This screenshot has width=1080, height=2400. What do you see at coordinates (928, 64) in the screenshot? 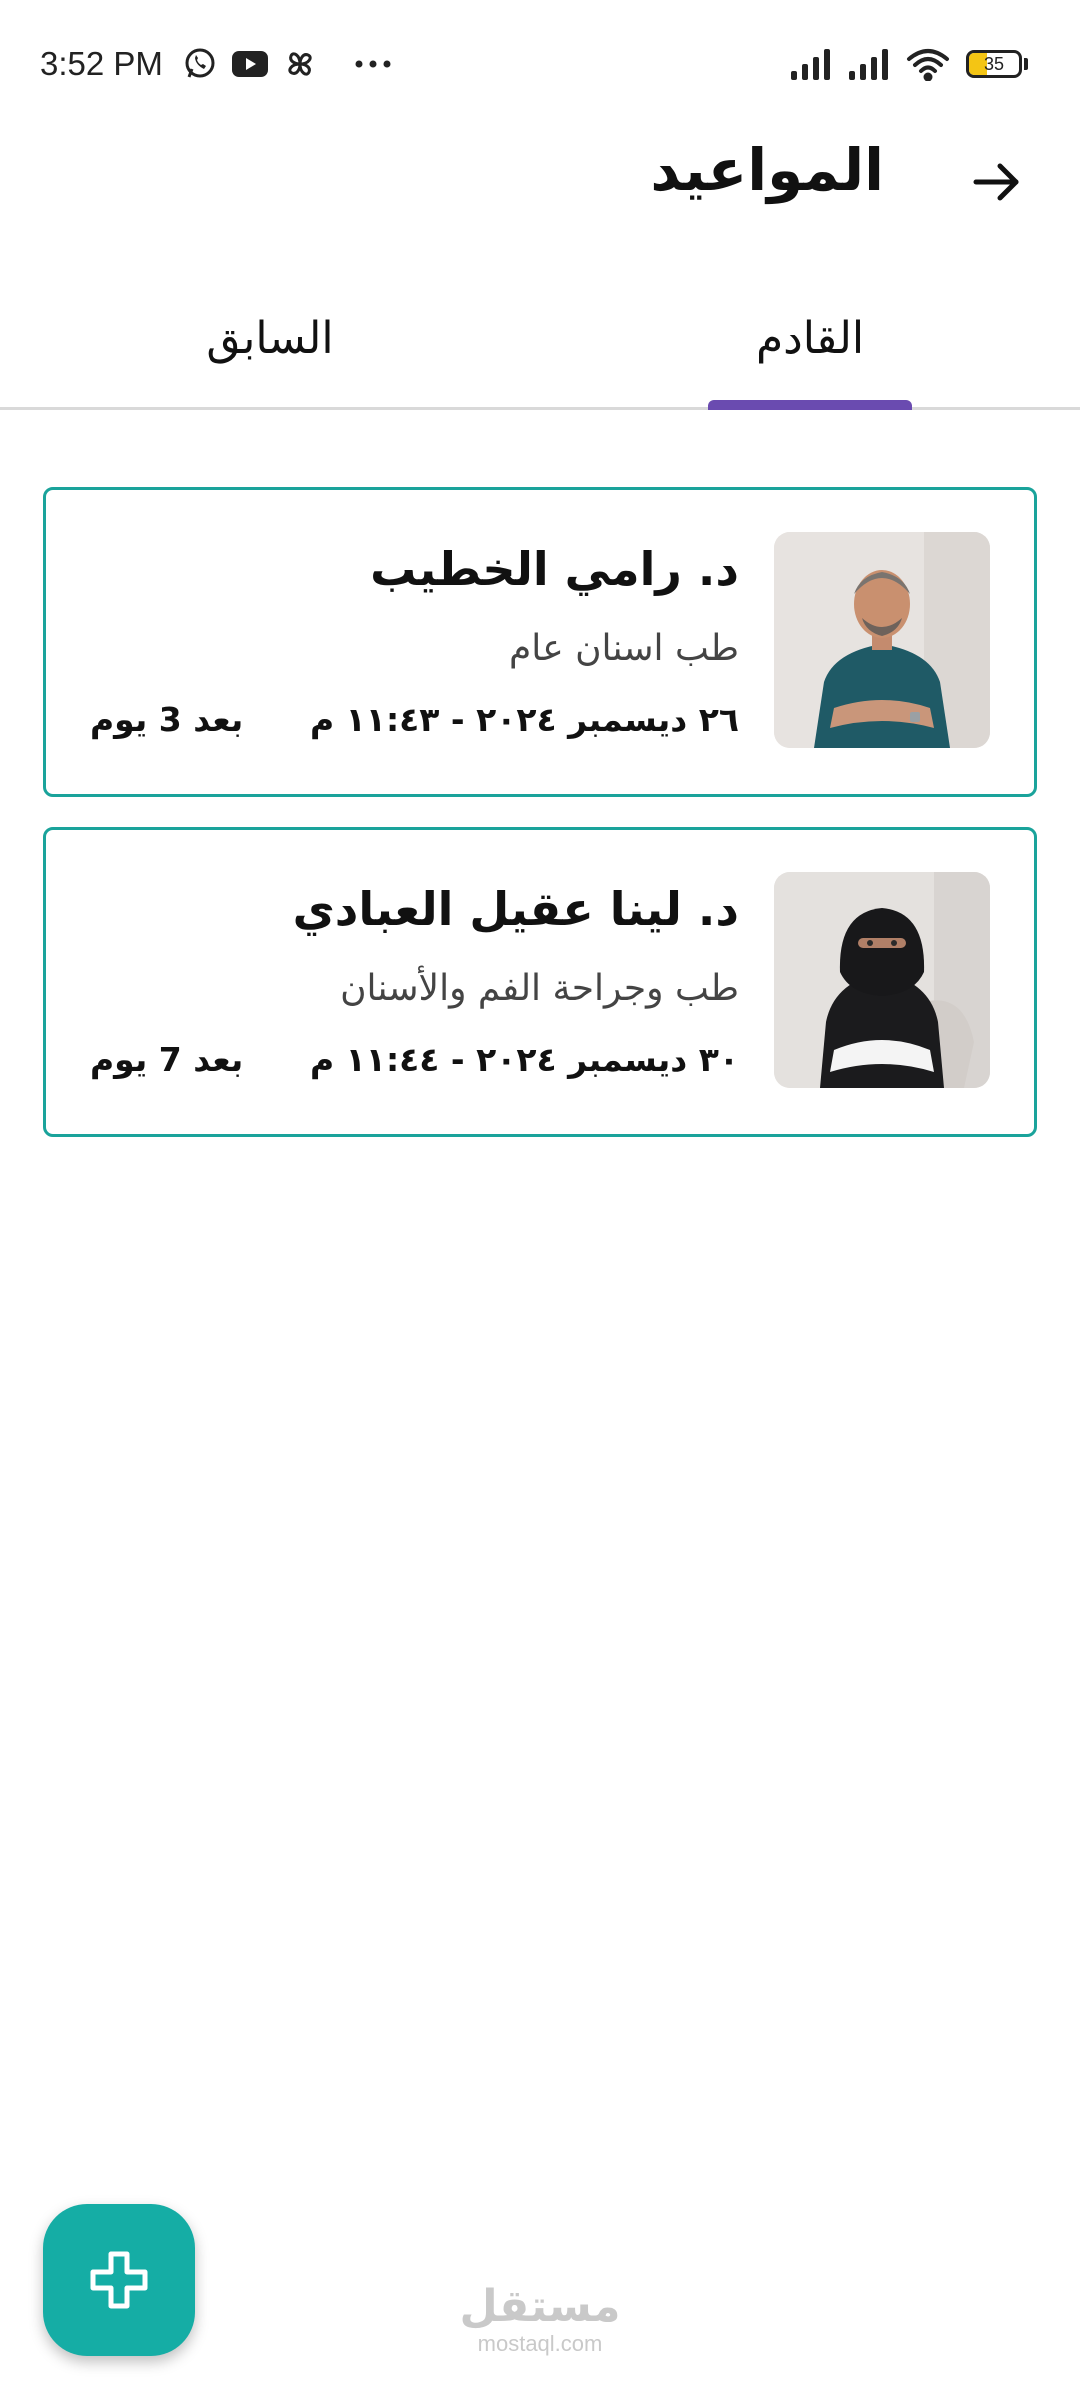
I see `wifi-icon` at bounding box center [928, 64].